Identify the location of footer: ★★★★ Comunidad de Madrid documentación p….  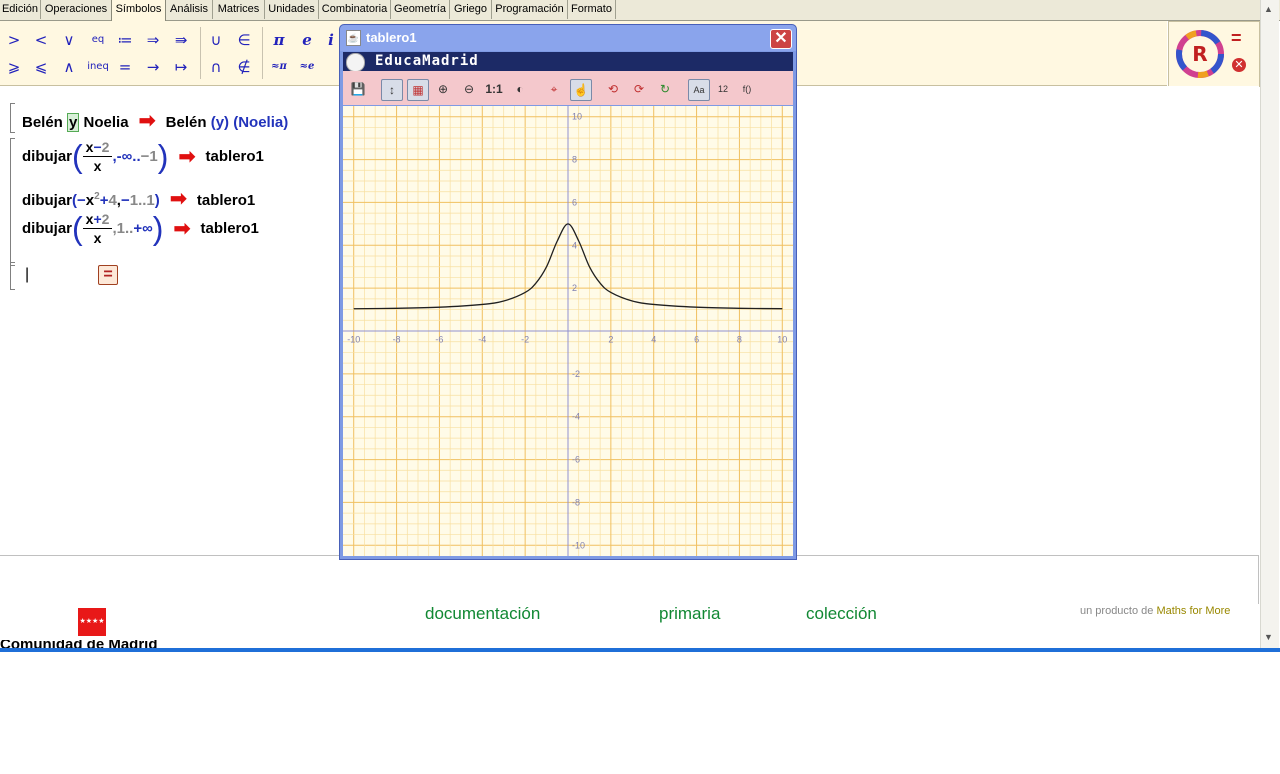
(629, 626).